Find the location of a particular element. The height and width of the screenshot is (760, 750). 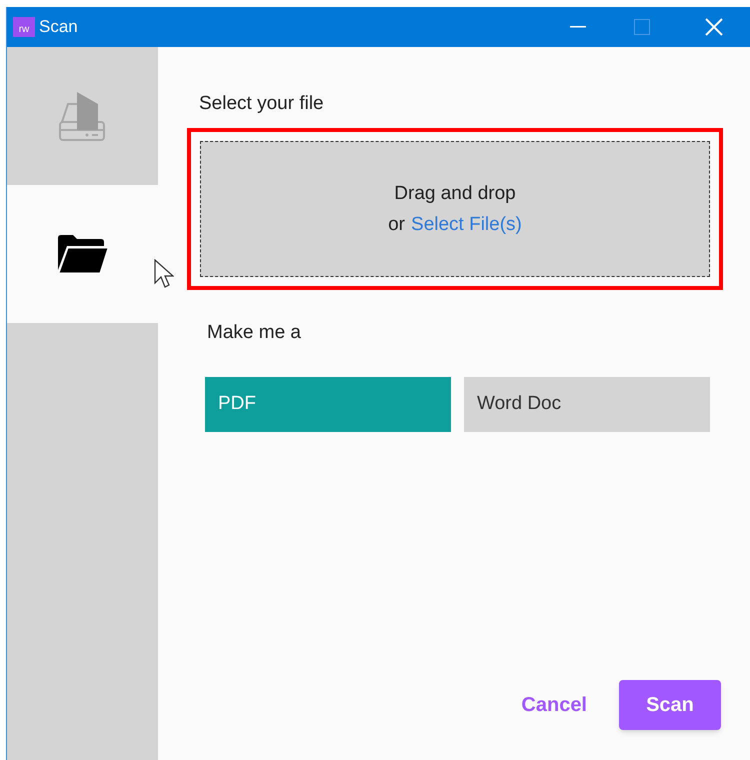

app-logo: rw is located at coordinates (24, 27).